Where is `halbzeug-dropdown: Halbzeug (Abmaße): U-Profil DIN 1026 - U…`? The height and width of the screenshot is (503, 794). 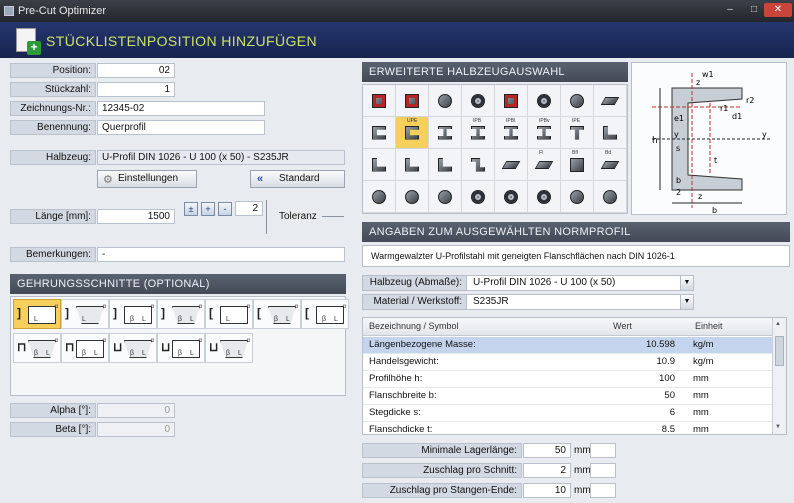
halbzeug-dropdown: Halbzeug (Abmaße): U-Profil DIN 1026 - U… is located at coordinates (528, 283).